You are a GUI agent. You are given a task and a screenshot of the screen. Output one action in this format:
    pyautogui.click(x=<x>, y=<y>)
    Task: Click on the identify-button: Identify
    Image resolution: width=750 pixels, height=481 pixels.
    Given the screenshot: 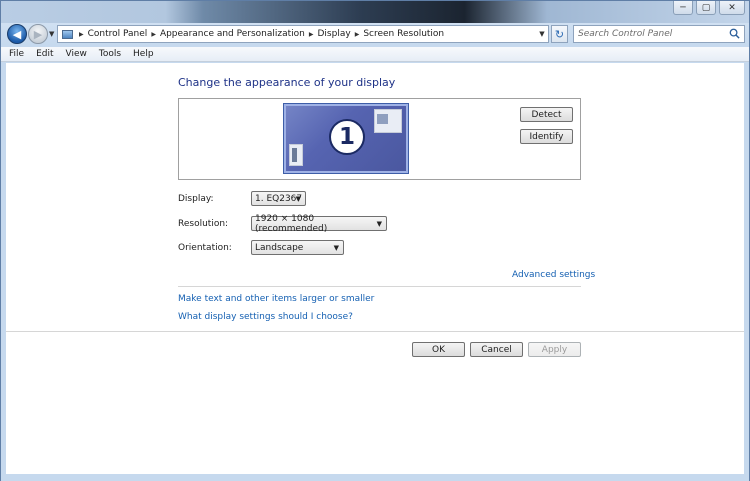 What is the action you would take?
    pyautogui.click(x=546, y=136)
    